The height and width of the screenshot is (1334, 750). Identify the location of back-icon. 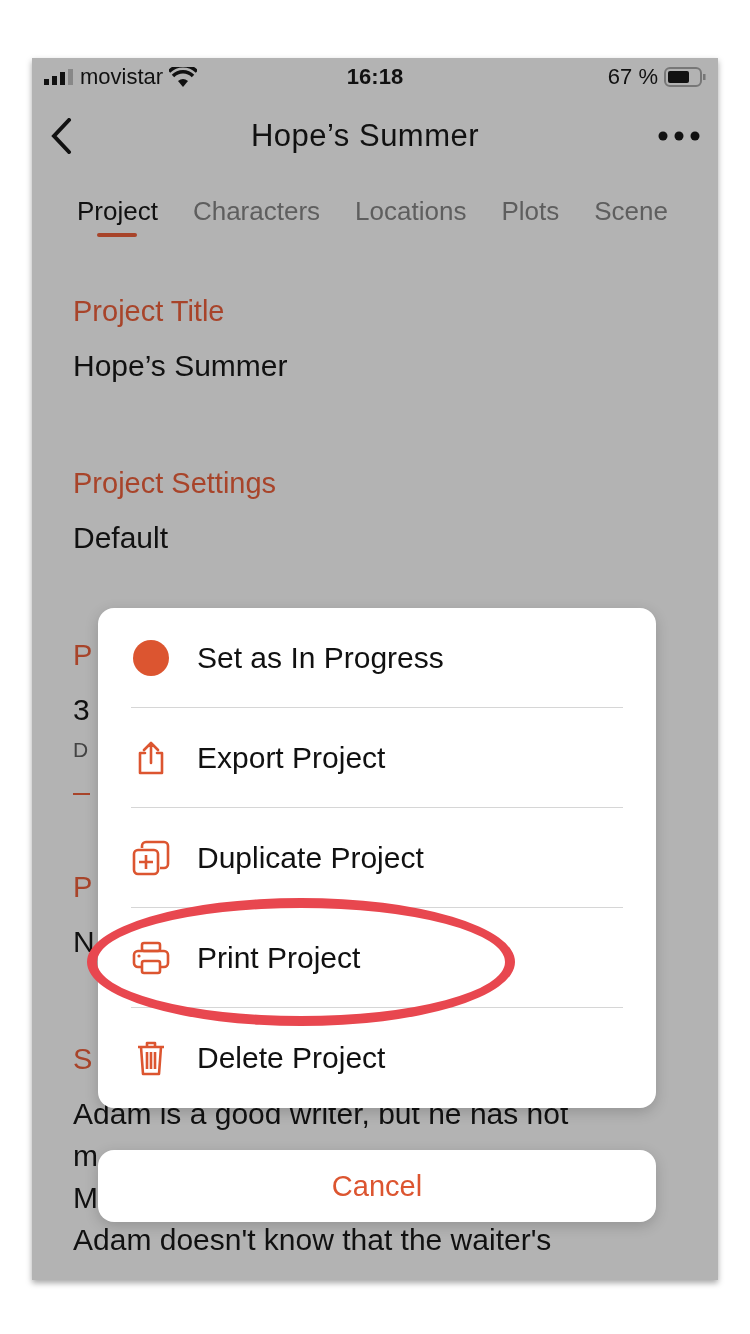
(61, 135).